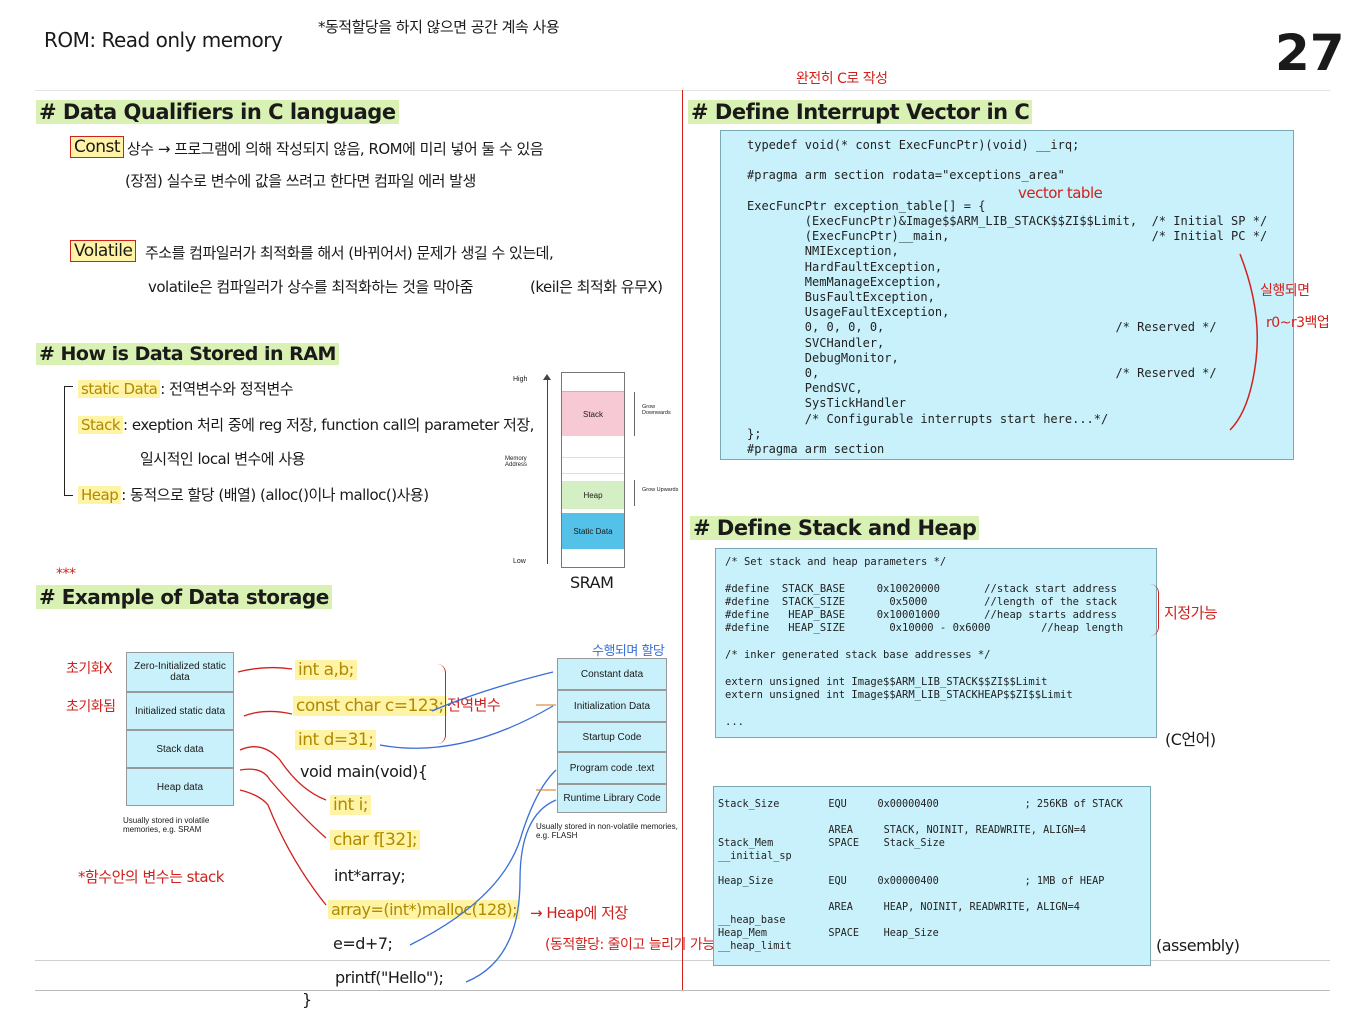 This screenshot has height=1024, width=1365. I want to click on interrupt-side-note2: r0~r3백업, so click(1298, 323).